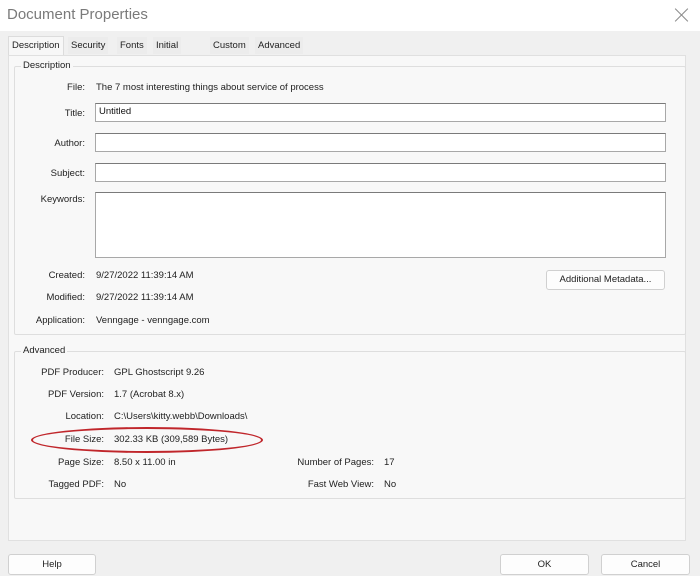  I want to click on title-label: Title:, so click(74, 113).